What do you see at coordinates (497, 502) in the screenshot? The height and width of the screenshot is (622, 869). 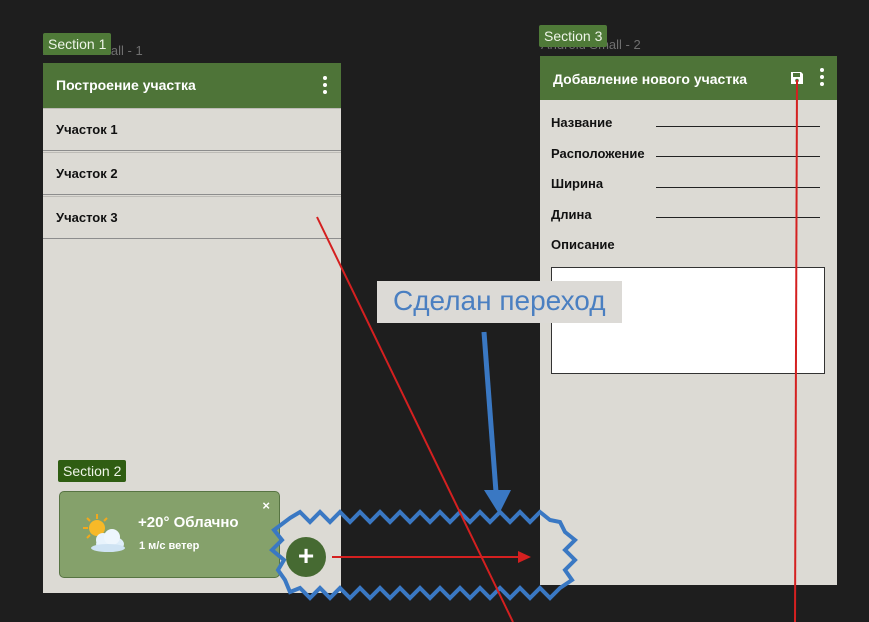 I see `blue-arrowhead` at bounding box center [497, 502].